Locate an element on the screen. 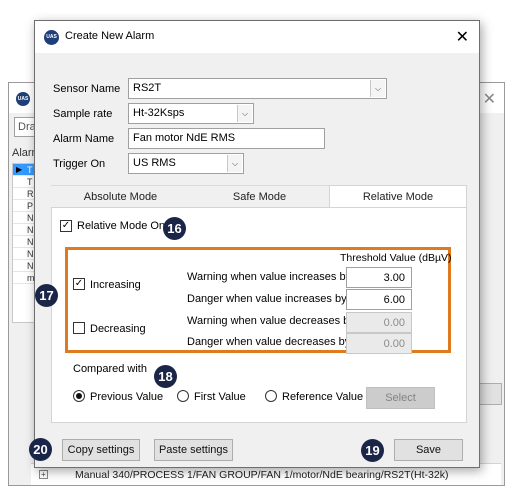 The height and width of the screenshot is (496, 514). warning-increase-label: Warning when value increases by is located at coordinates (269, 277).